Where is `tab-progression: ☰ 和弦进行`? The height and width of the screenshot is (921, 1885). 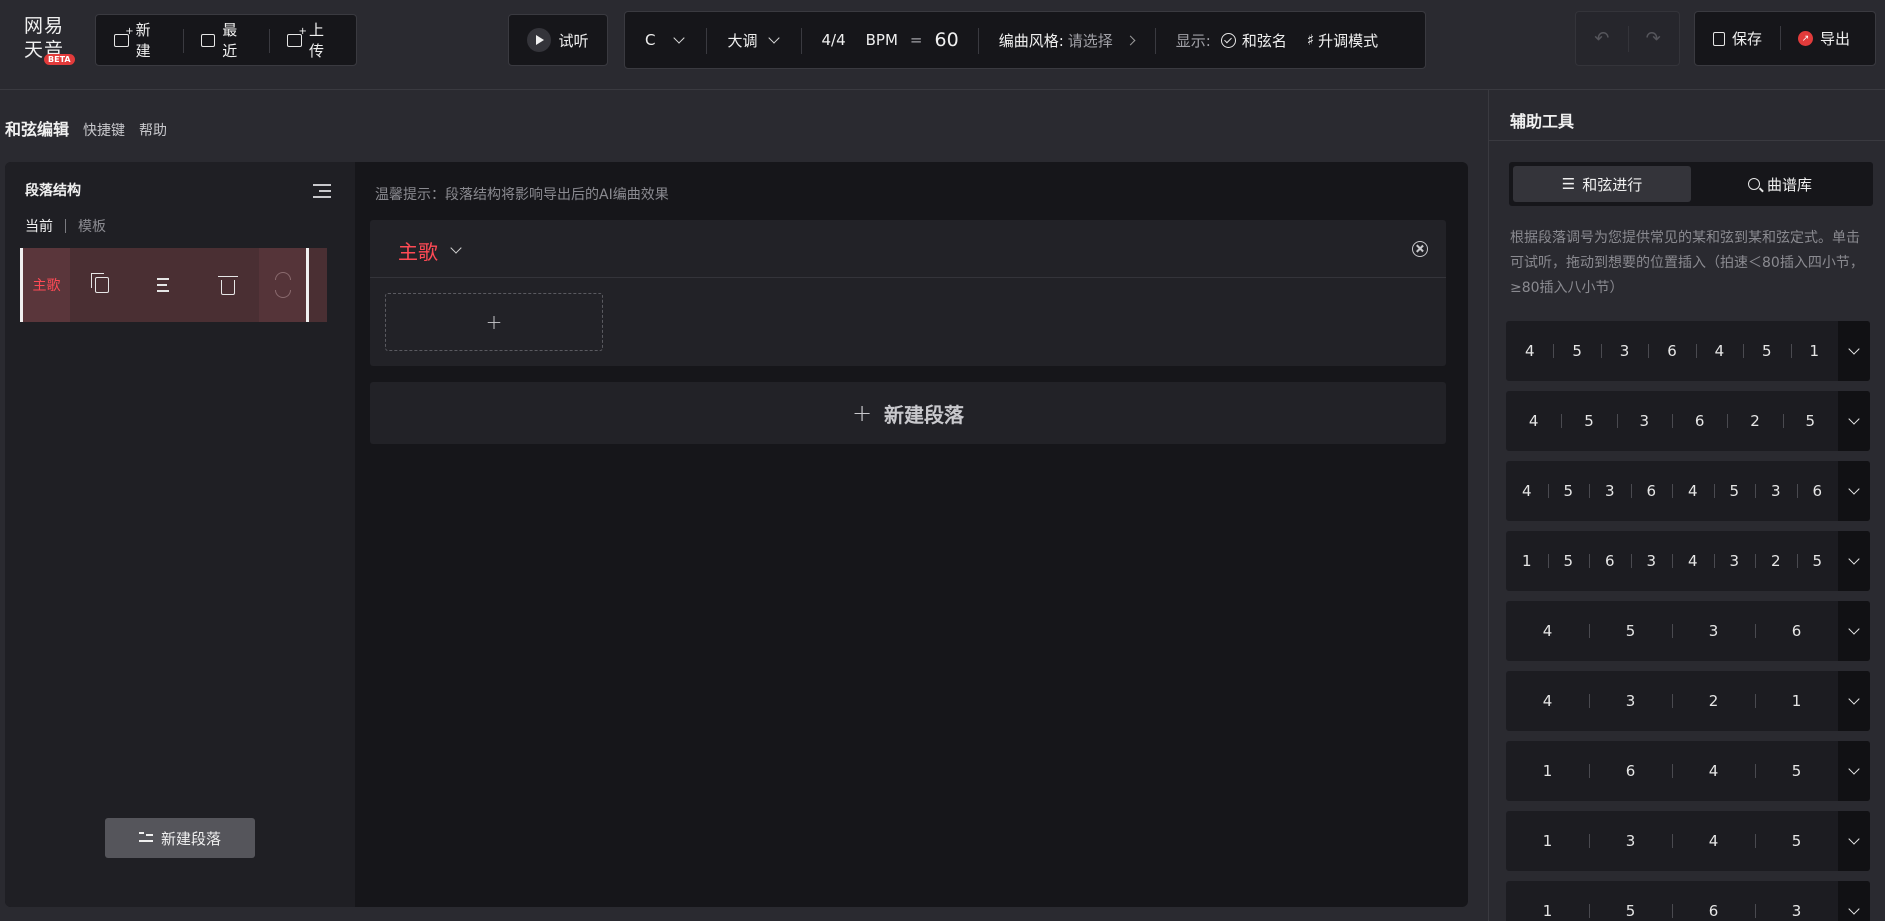 tab-progression: ☰ 和弦进行 is located at coordinates (1602, 184).